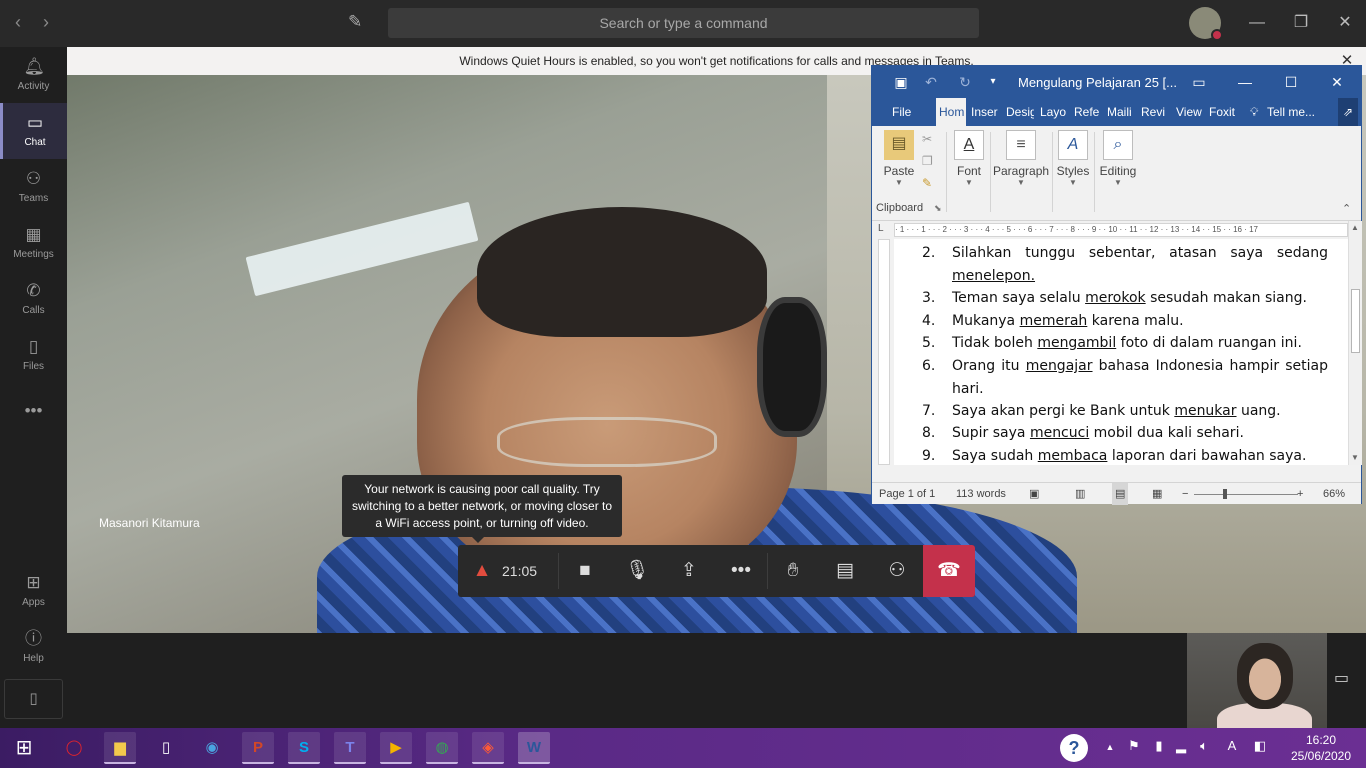 The image size is (1366, 768). What do you see at coordinates (1334, 494) in the screenshot?
I see `zoom-level: 66%` at bounding box center [1334, 494].